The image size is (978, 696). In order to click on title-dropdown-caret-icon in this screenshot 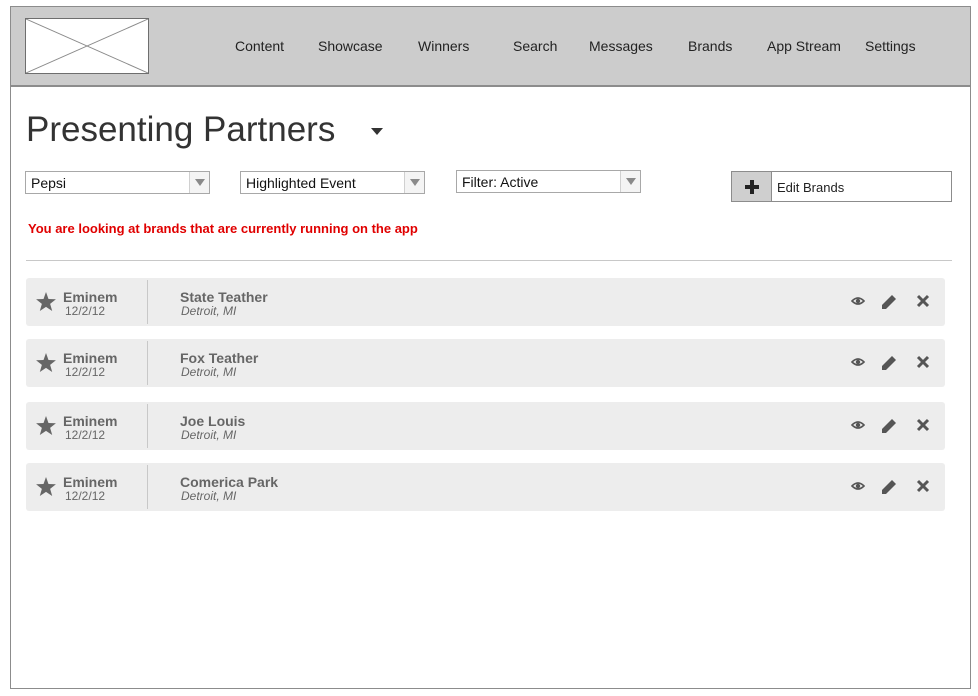, I will do `click(377, 131)`.